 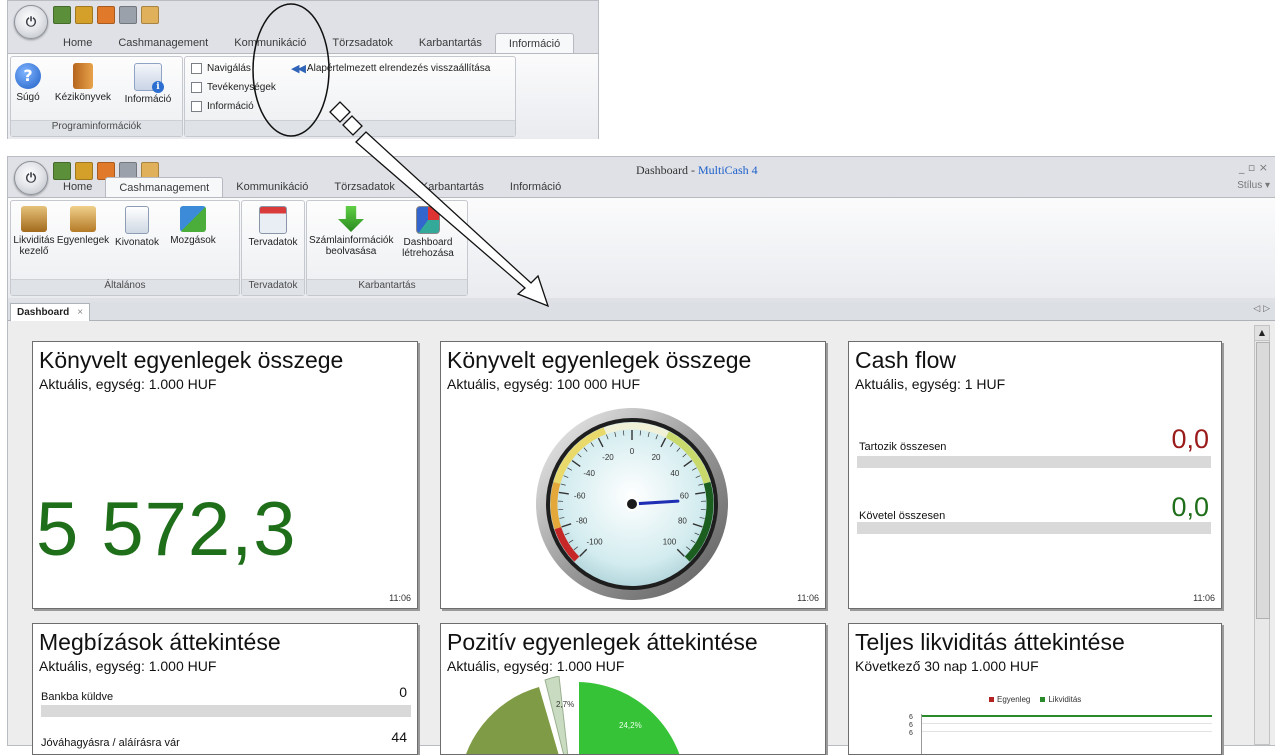 What do you see at coordinates (684, 496) in the screenshot?
I see `gauge-label: 60` at bounding box center [684, 496].